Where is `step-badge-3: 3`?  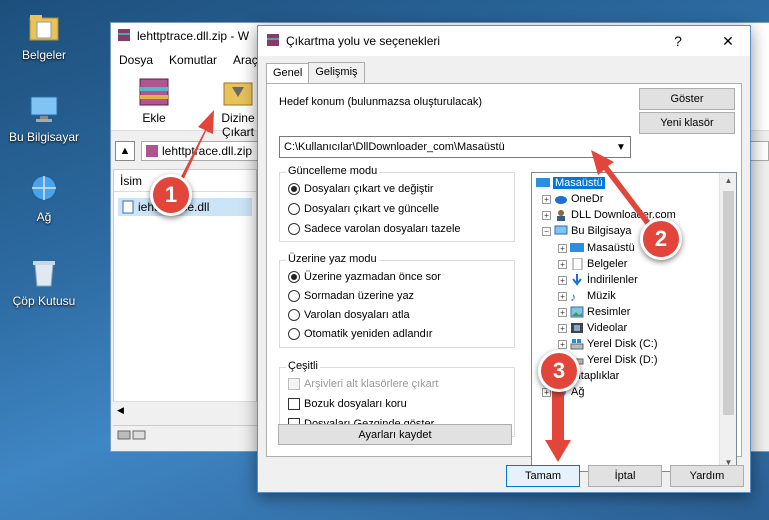
step-badge-3: 3 is located at coordinates (559, 371).